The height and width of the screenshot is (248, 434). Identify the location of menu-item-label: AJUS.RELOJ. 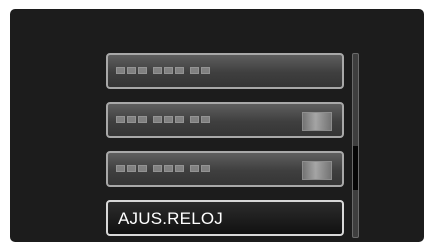
(170, 218).